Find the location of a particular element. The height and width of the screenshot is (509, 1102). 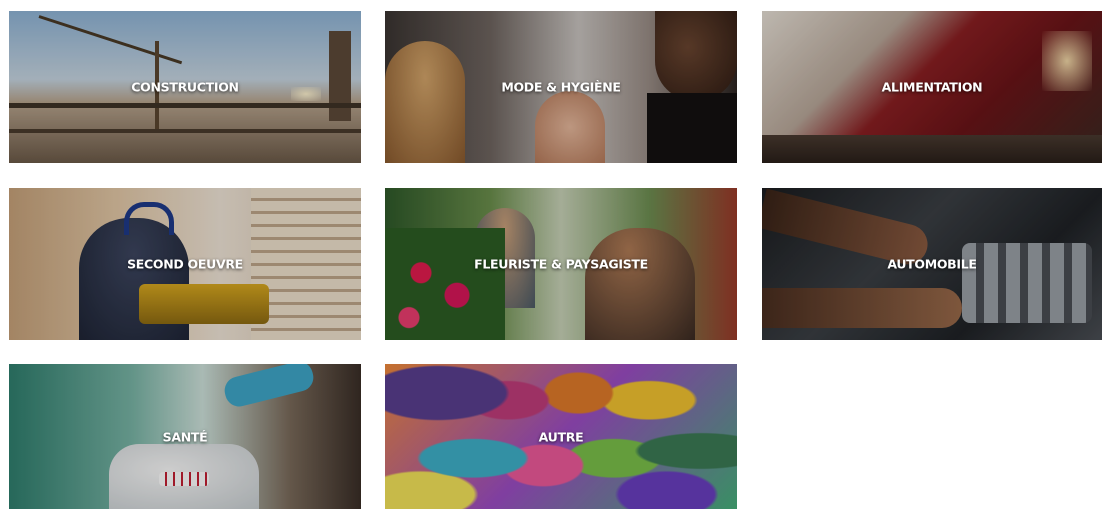

category-label: ALIMENTATION is located at coordinates (932, 87).